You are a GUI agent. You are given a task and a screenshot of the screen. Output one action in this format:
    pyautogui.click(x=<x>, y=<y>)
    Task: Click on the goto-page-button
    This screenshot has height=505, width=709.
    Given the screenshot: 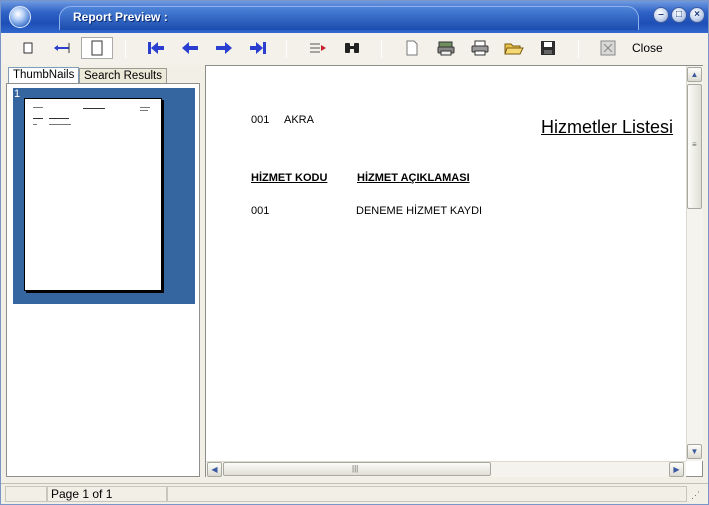 What is the action you would take?
    pyautogui.click(x=318, y=48)
    